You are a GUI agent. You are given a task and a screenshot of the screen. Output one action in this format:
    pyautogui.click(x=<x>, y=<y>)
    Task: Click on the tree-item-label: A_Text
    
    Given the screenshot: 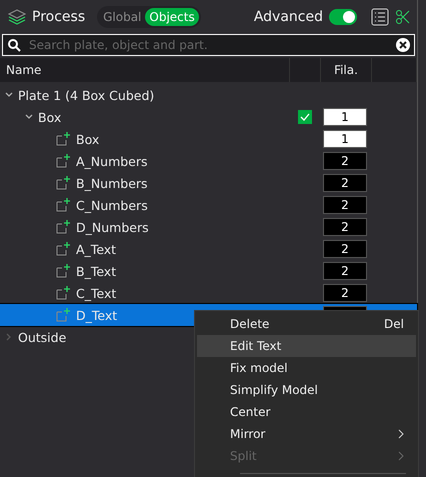 What is the action you would take?
    pyautogui.click(x=96, y=249)
    